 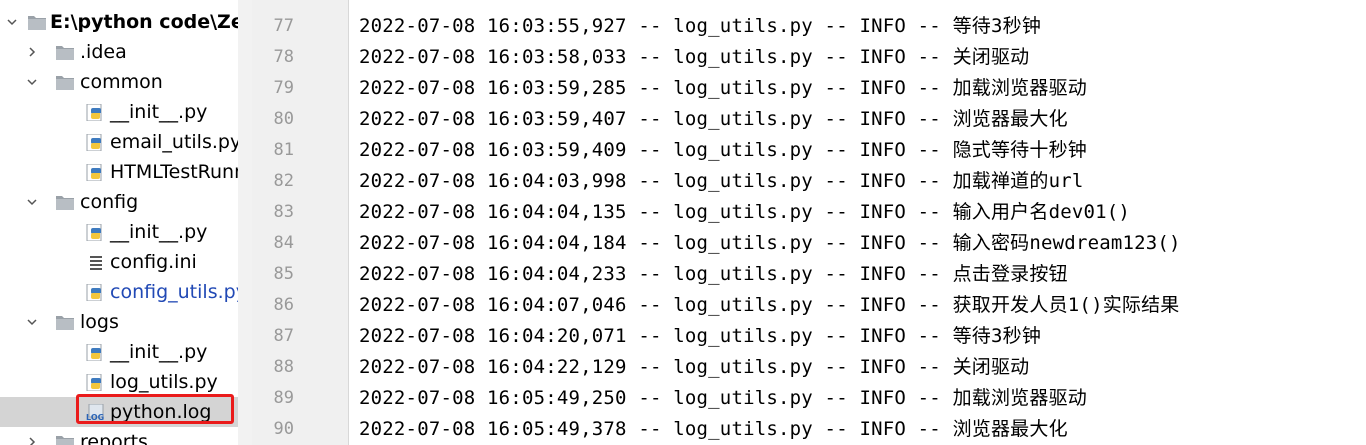 I want to click on tree-item-email-utils-py: email_utils.py, so click(x=126, y=142).